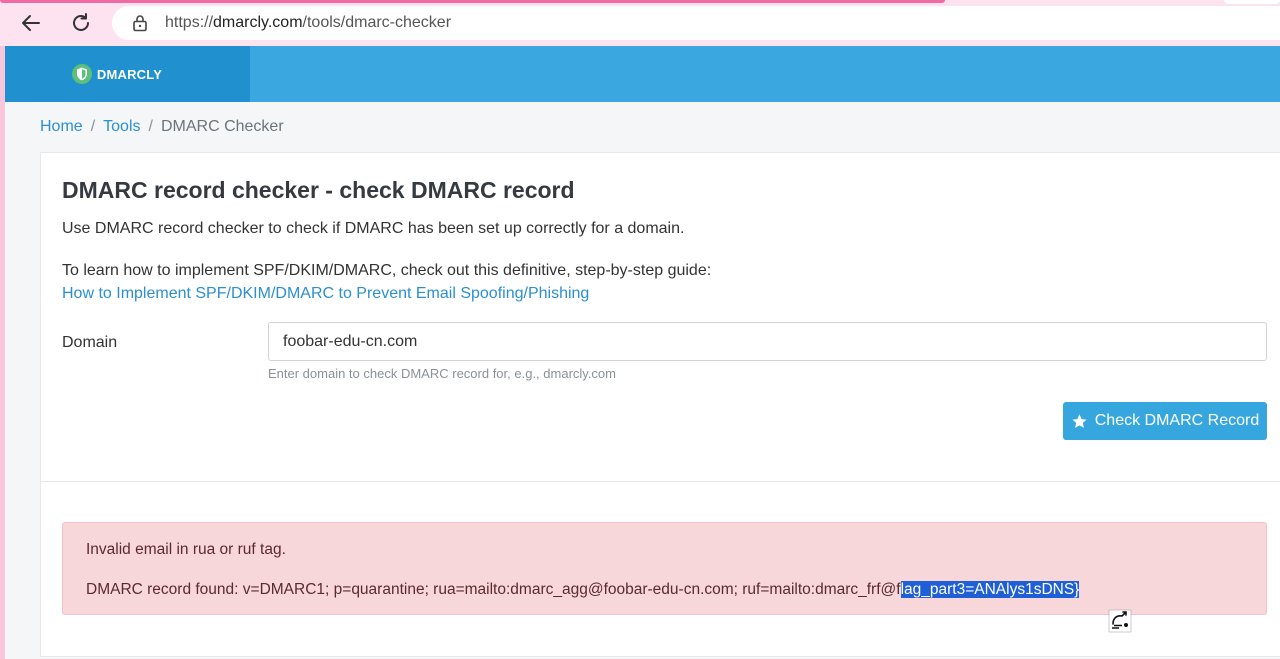  I want to click on logo-text: DMARCLY, so click(129, 74).